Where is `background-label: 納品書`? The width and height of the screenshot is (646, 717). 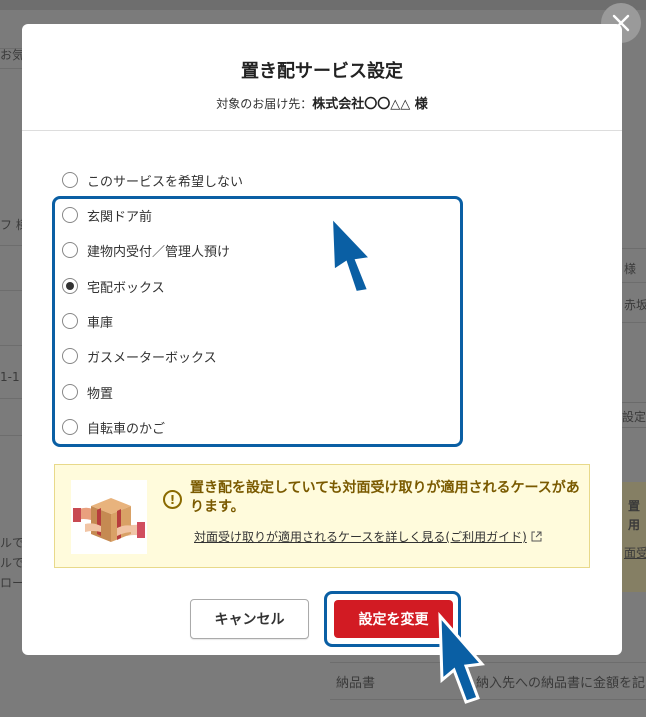 background-label: 納品書 is located at coordinates (356, 683).